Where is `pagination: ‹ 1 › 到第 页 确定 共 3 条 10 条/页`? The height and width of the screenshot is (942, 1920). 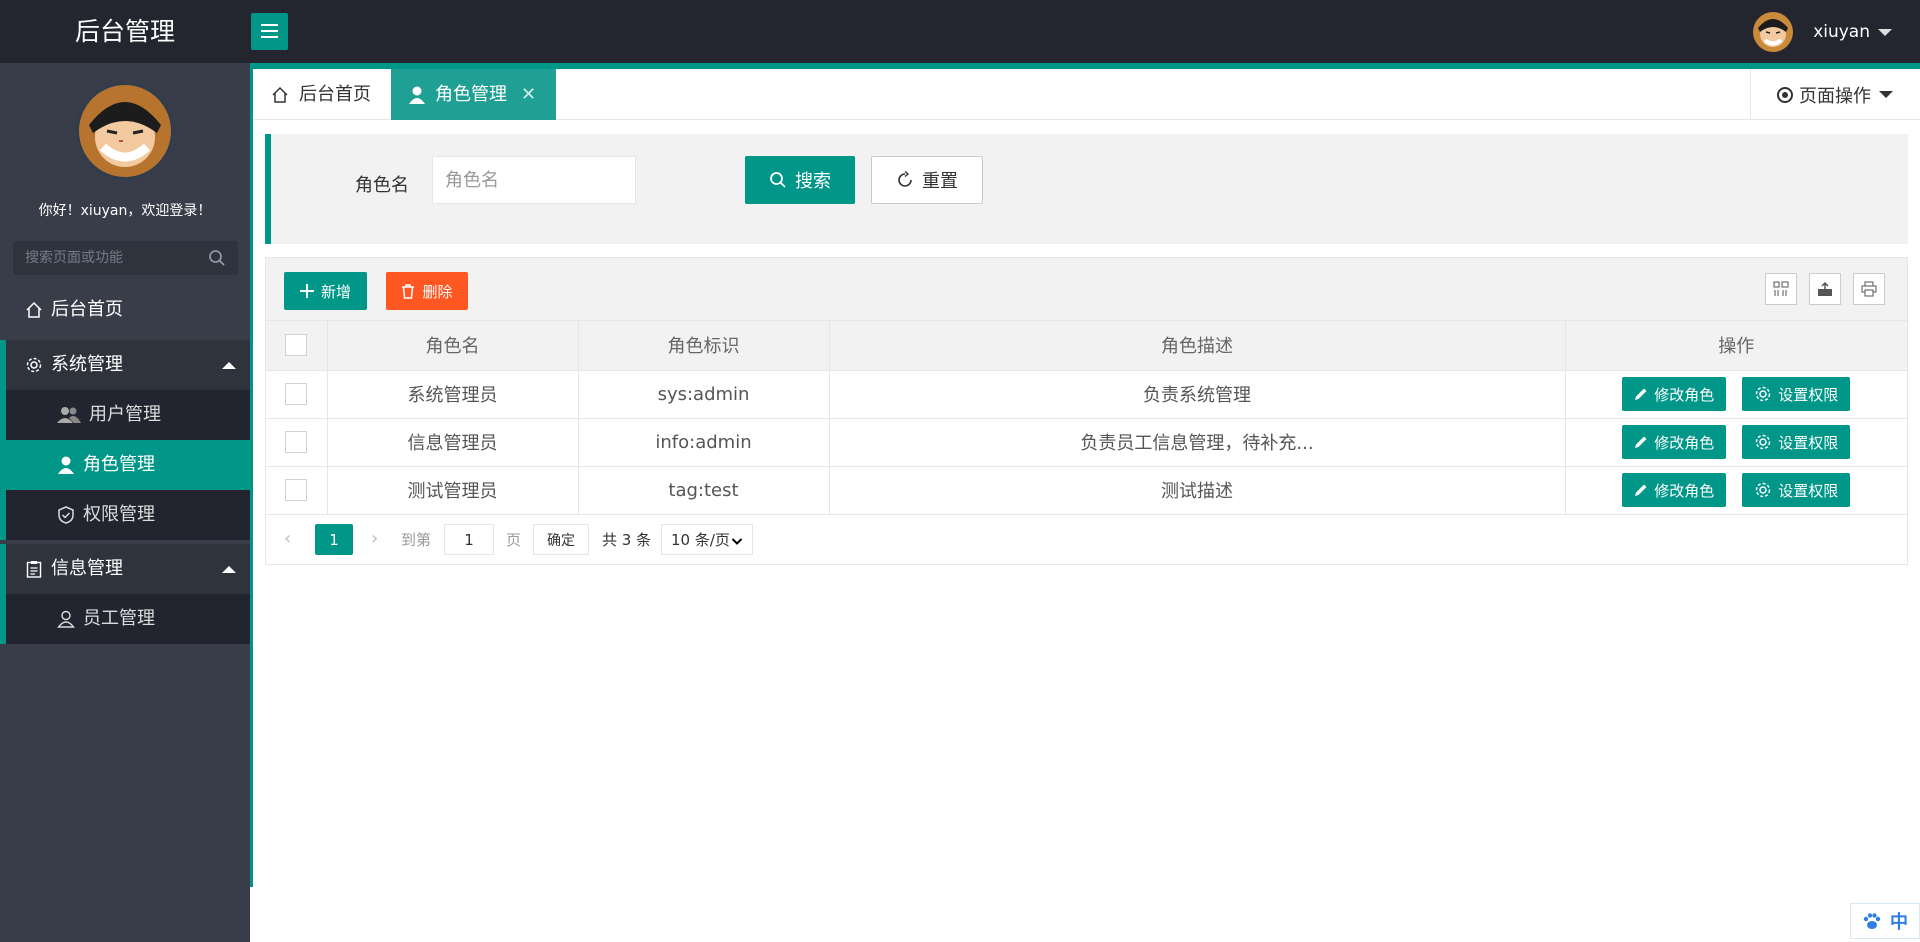 pagination: ‹ 1 › 到第 页 确定 共 3 条 10 条/页 is located at coordinates (1086, 539).